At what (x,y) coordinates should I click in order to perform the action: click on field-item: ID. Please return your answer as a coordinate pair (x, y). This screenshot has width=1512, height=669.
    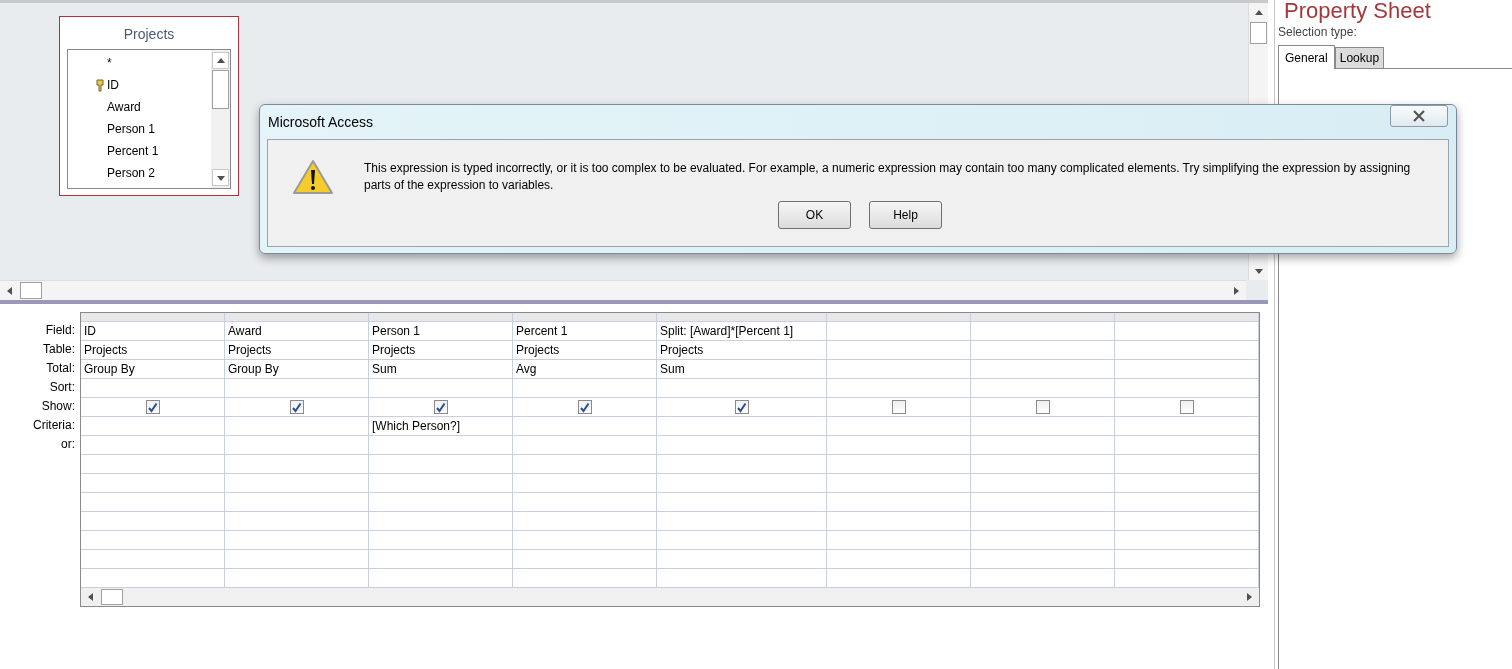
    Looking at the image, I should click on (113, 85).